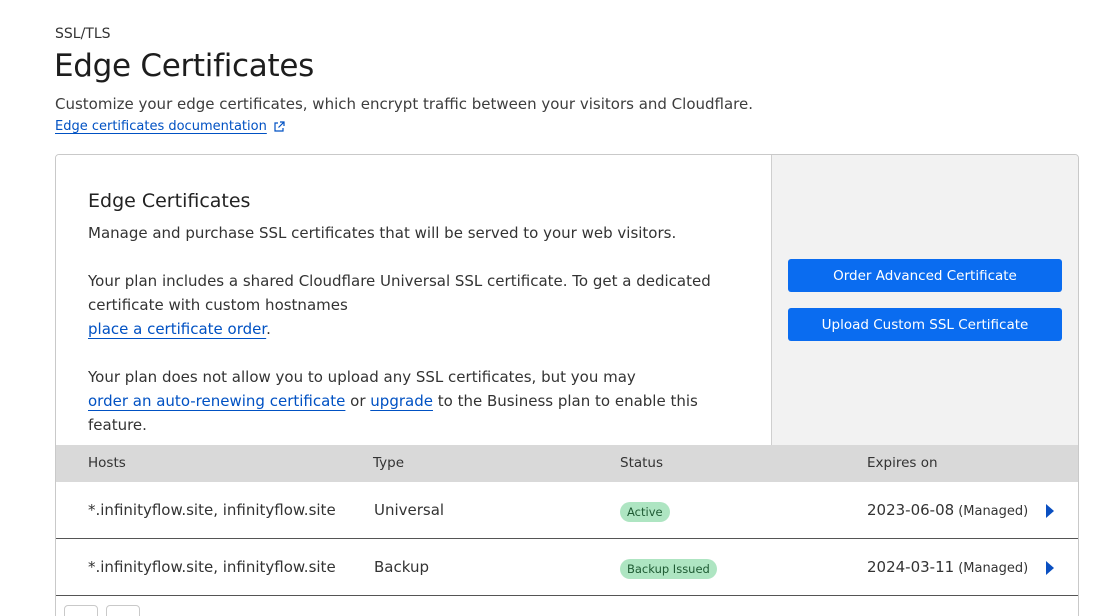 Image resolution: width=1099 pixels, height=616 pixels. I want to click on breadcrumb: SSL/TLS, so click(83, 34).